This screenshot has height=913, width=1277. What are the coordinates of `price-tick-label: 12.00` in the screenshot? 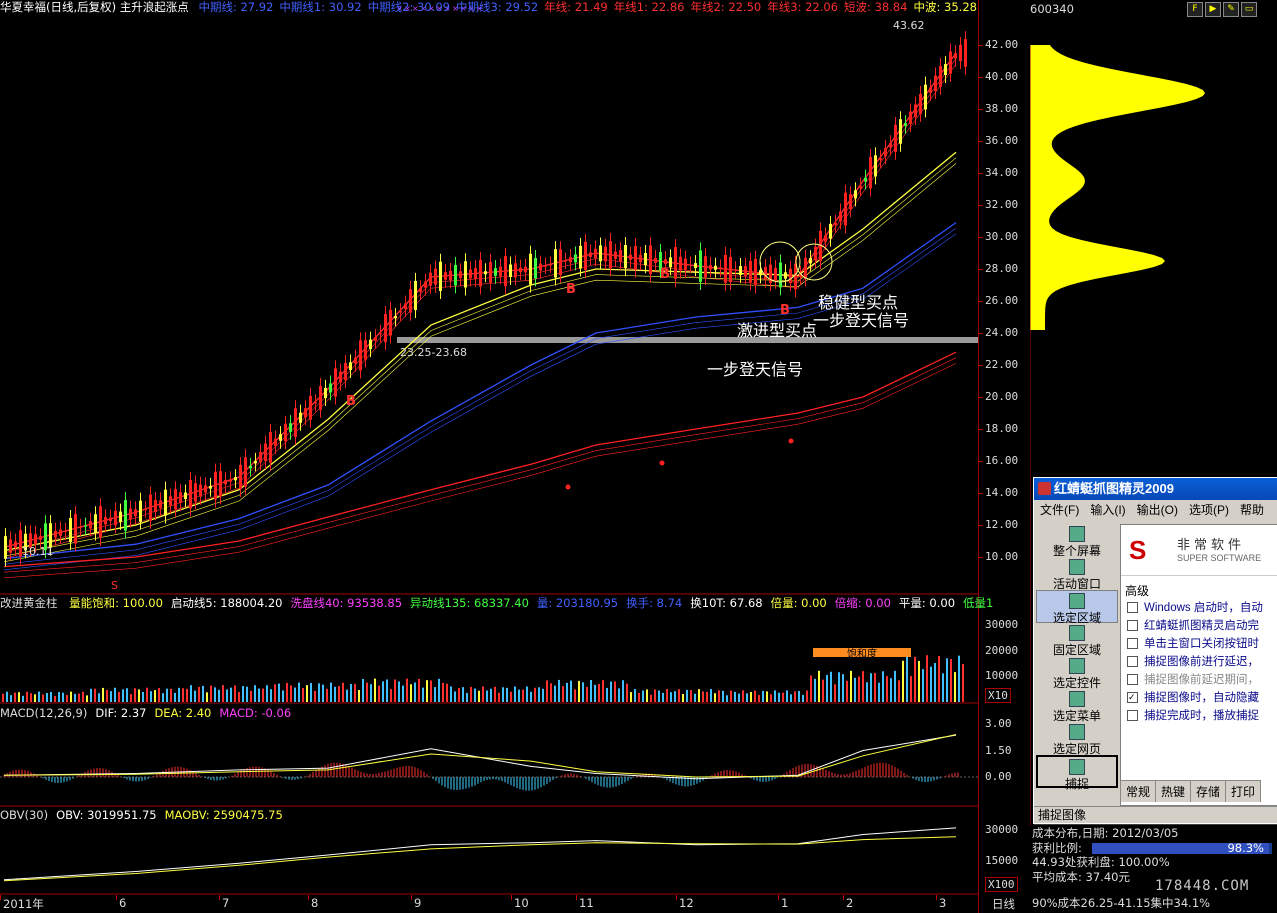 It's located at (1002, 524).